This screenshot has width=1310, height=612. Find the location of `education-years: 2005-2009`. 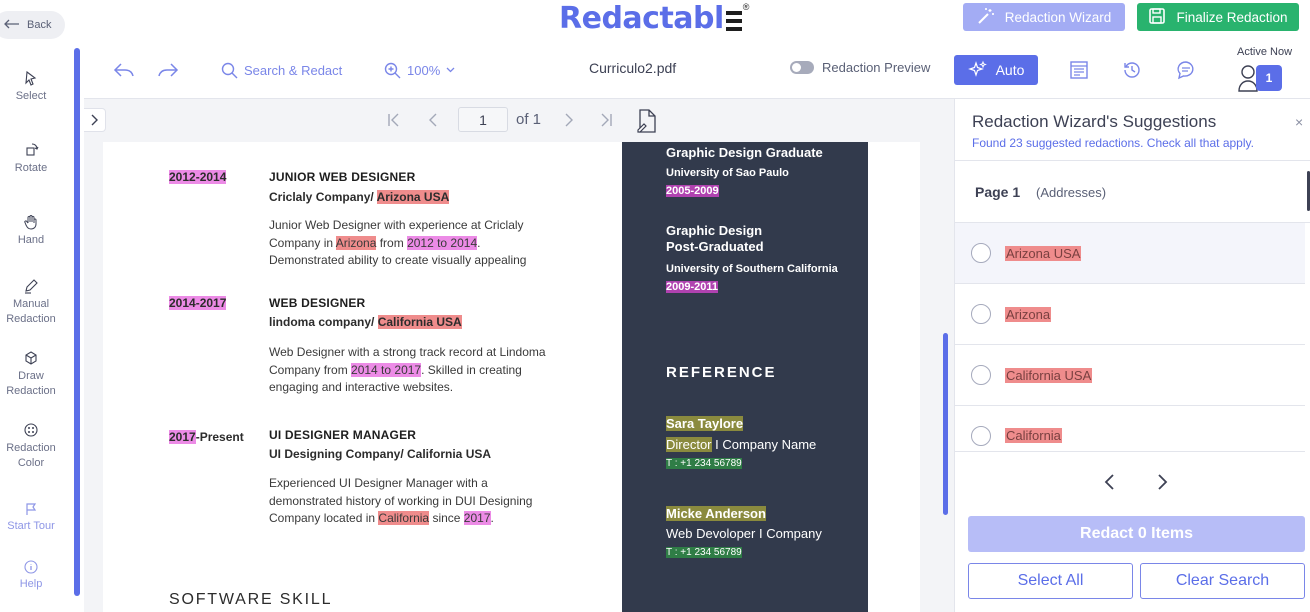

education-years: 2005-2009 is located at coordinates (692, 191).